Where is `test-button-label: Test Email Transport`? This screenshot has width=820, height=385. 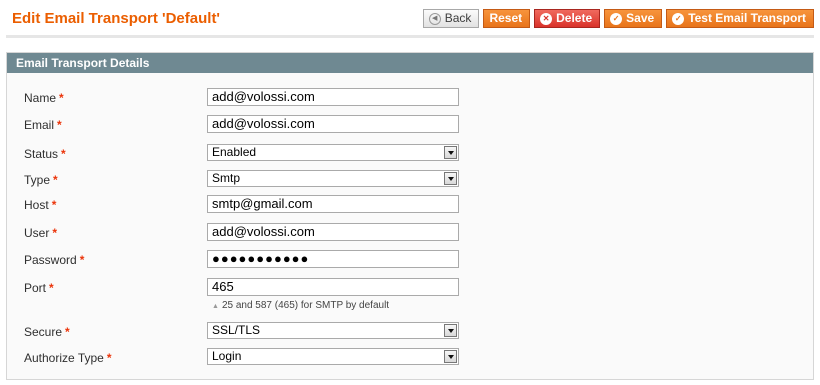
test-button-label: Test Email Transport is located at coordinates (747, 18).